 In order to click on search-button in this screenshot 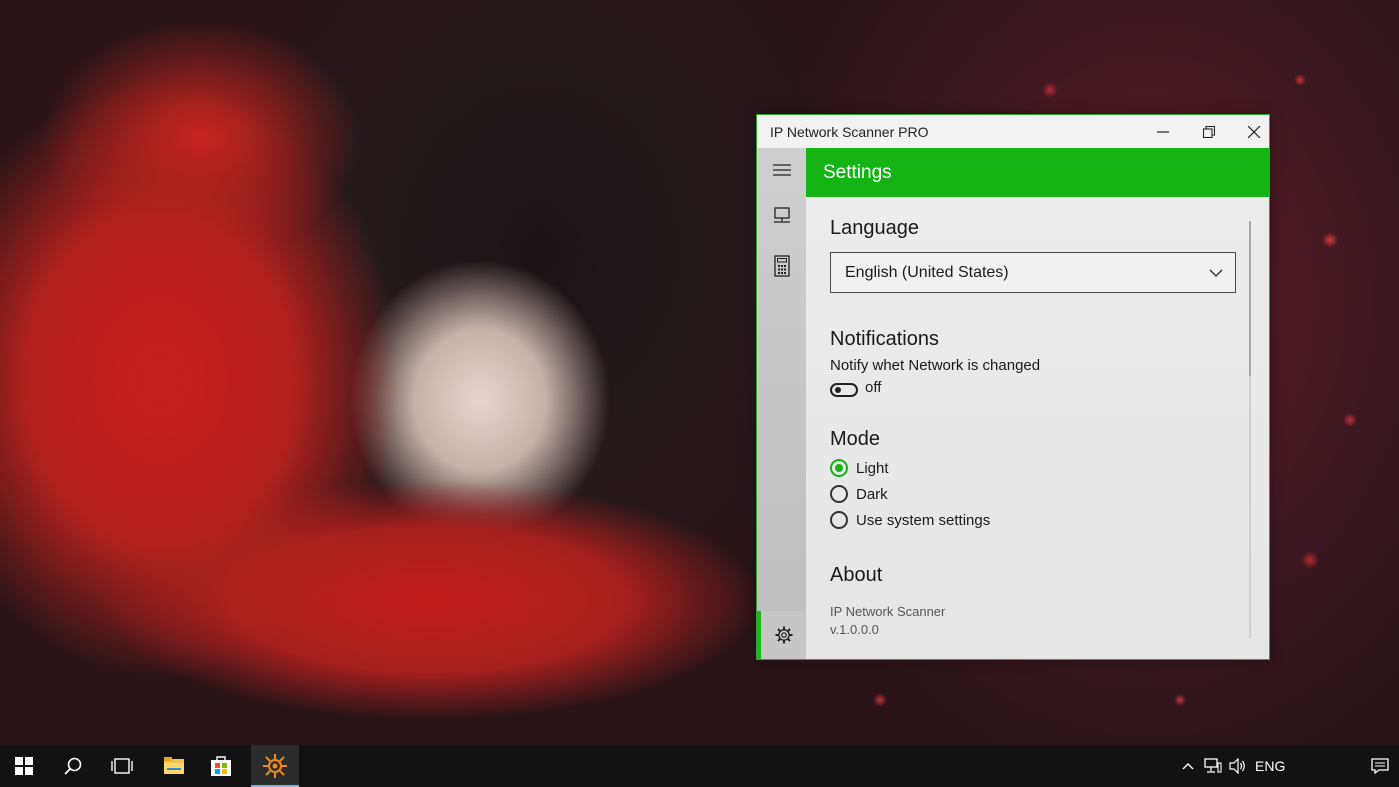, I will do `click(73, 766)`.